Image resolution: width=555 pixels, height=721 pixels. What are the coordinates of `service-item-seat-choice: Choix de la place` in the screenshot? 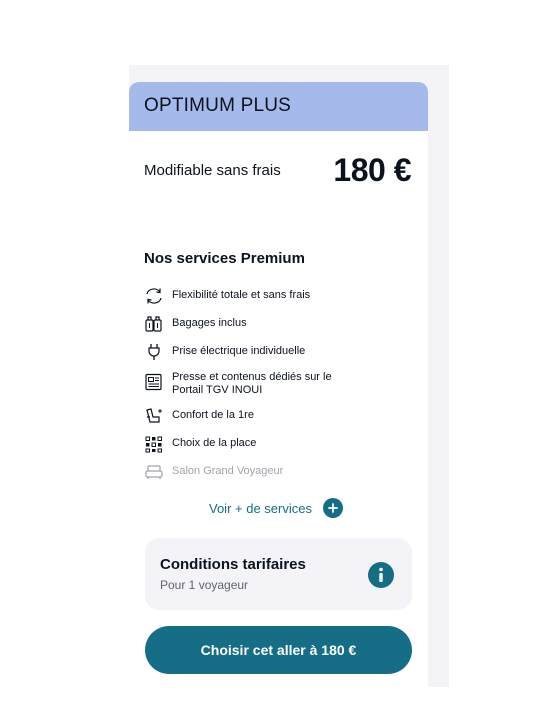 It's located at (245, 445).